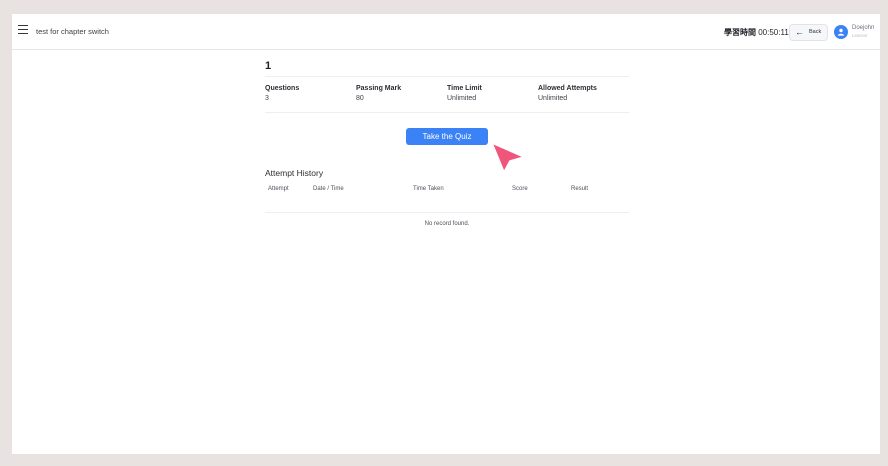 The width and height of the screenshot is (888, 466). What do you see at coordinates (773, 32) in the screenshot?
I see `timer-value: 00:50:11` at bounding box center [773, 32].